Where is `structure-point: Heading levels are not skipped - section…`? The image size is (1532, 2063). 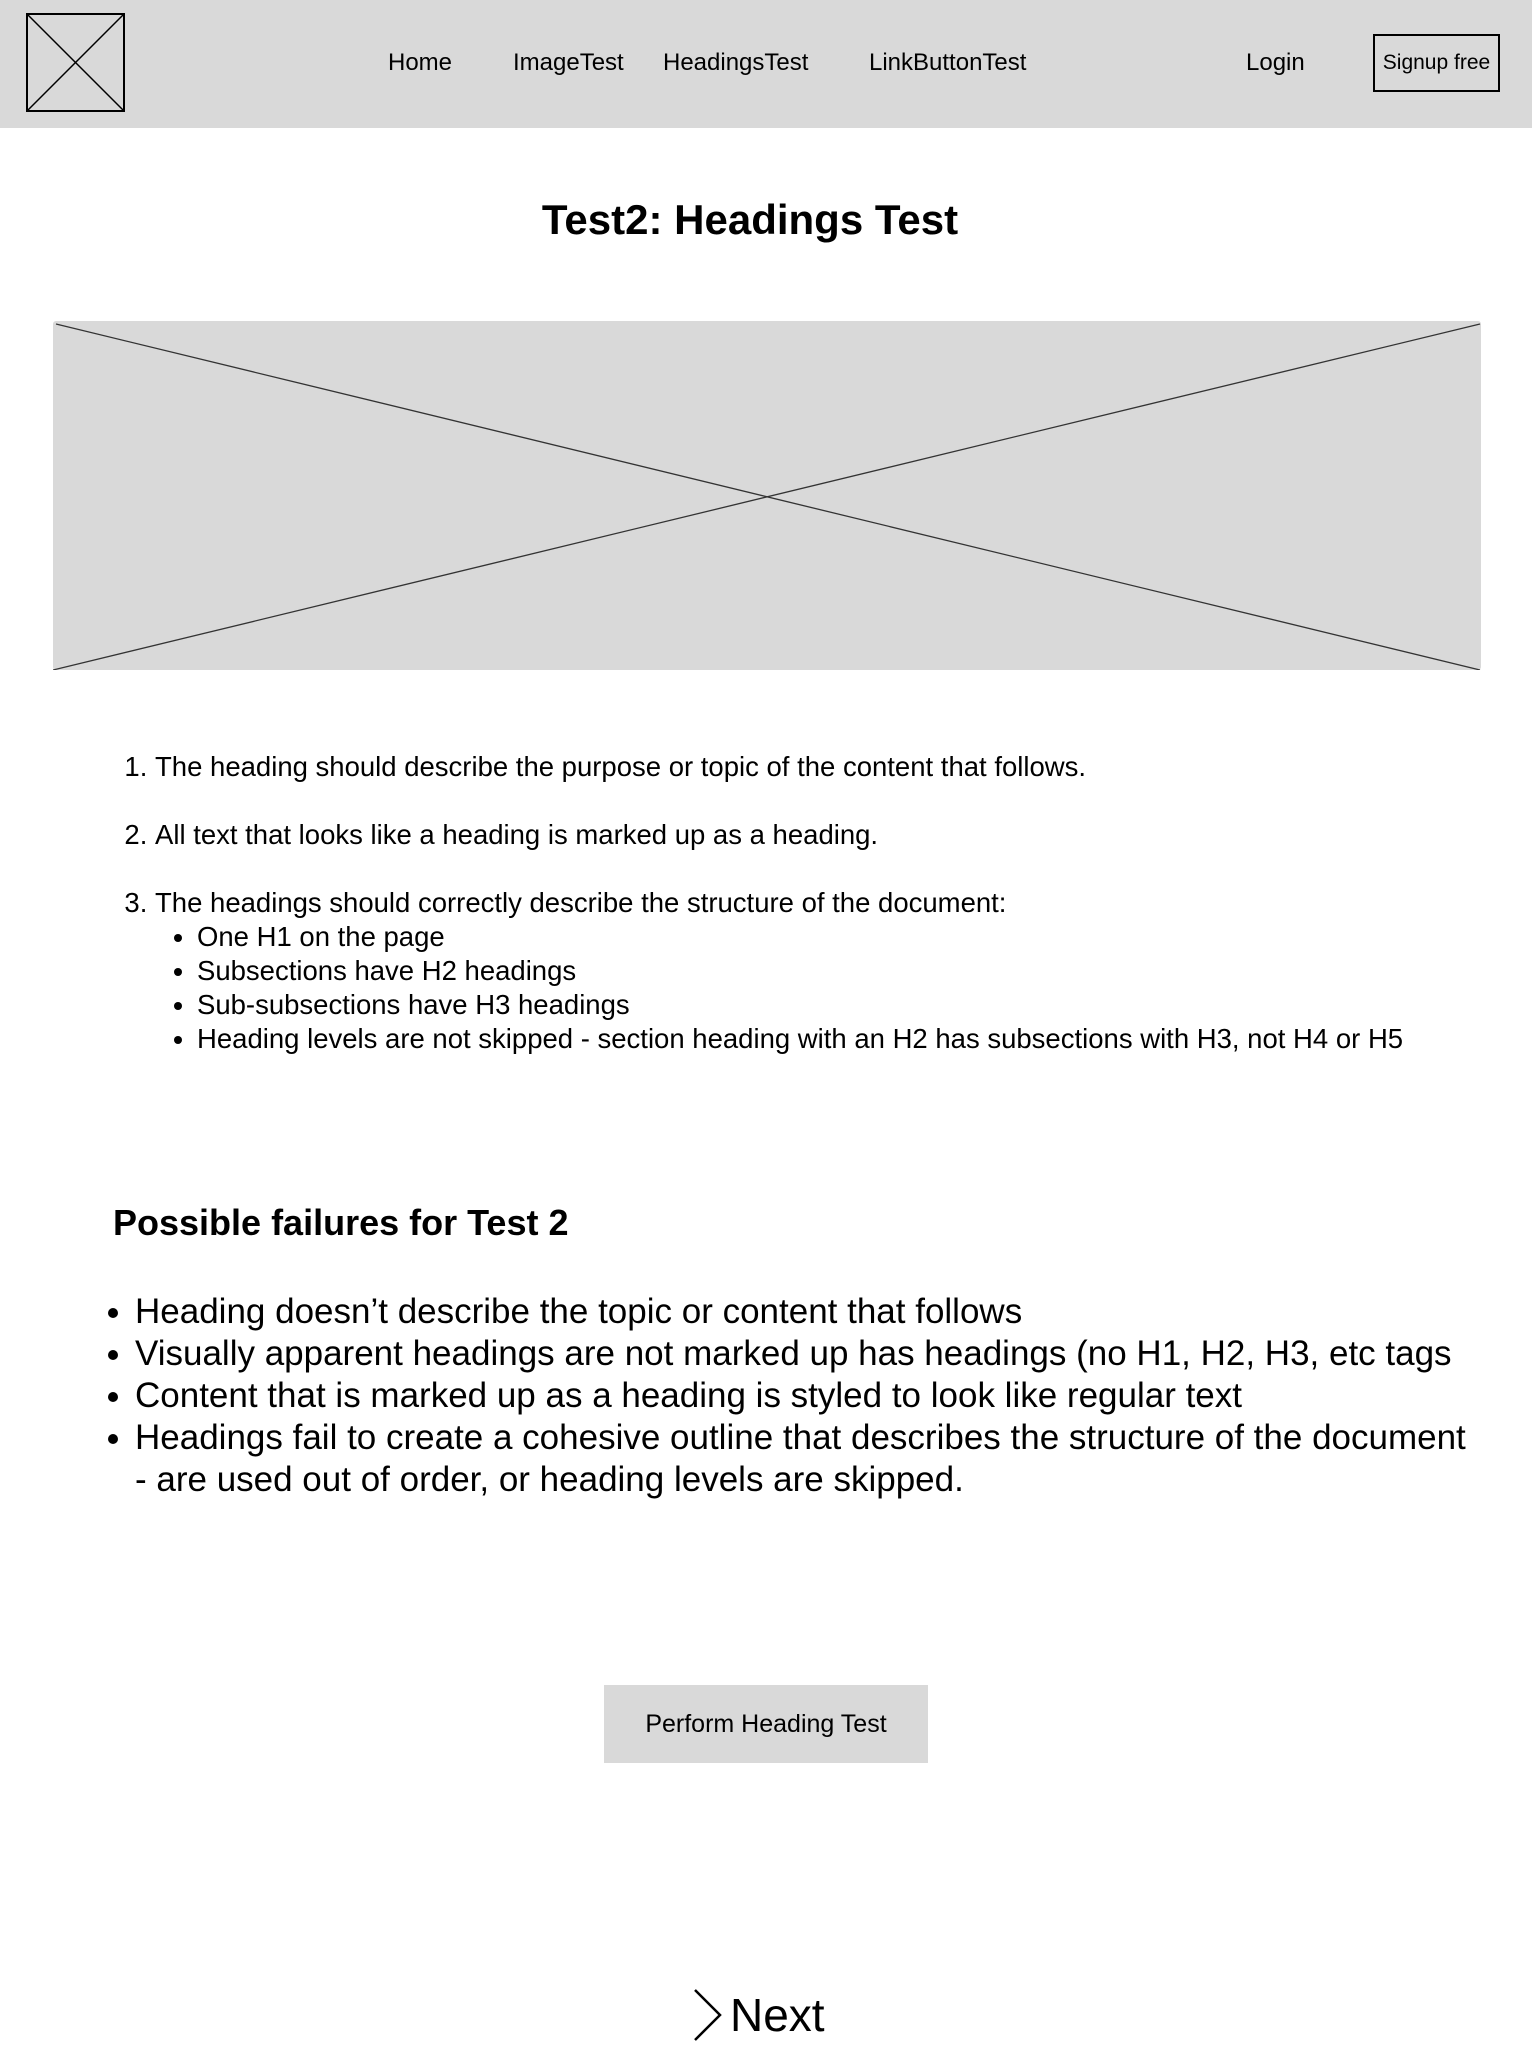
structure-point: Heading levels are not skipped - section… is located at coordinates (856, 1039).